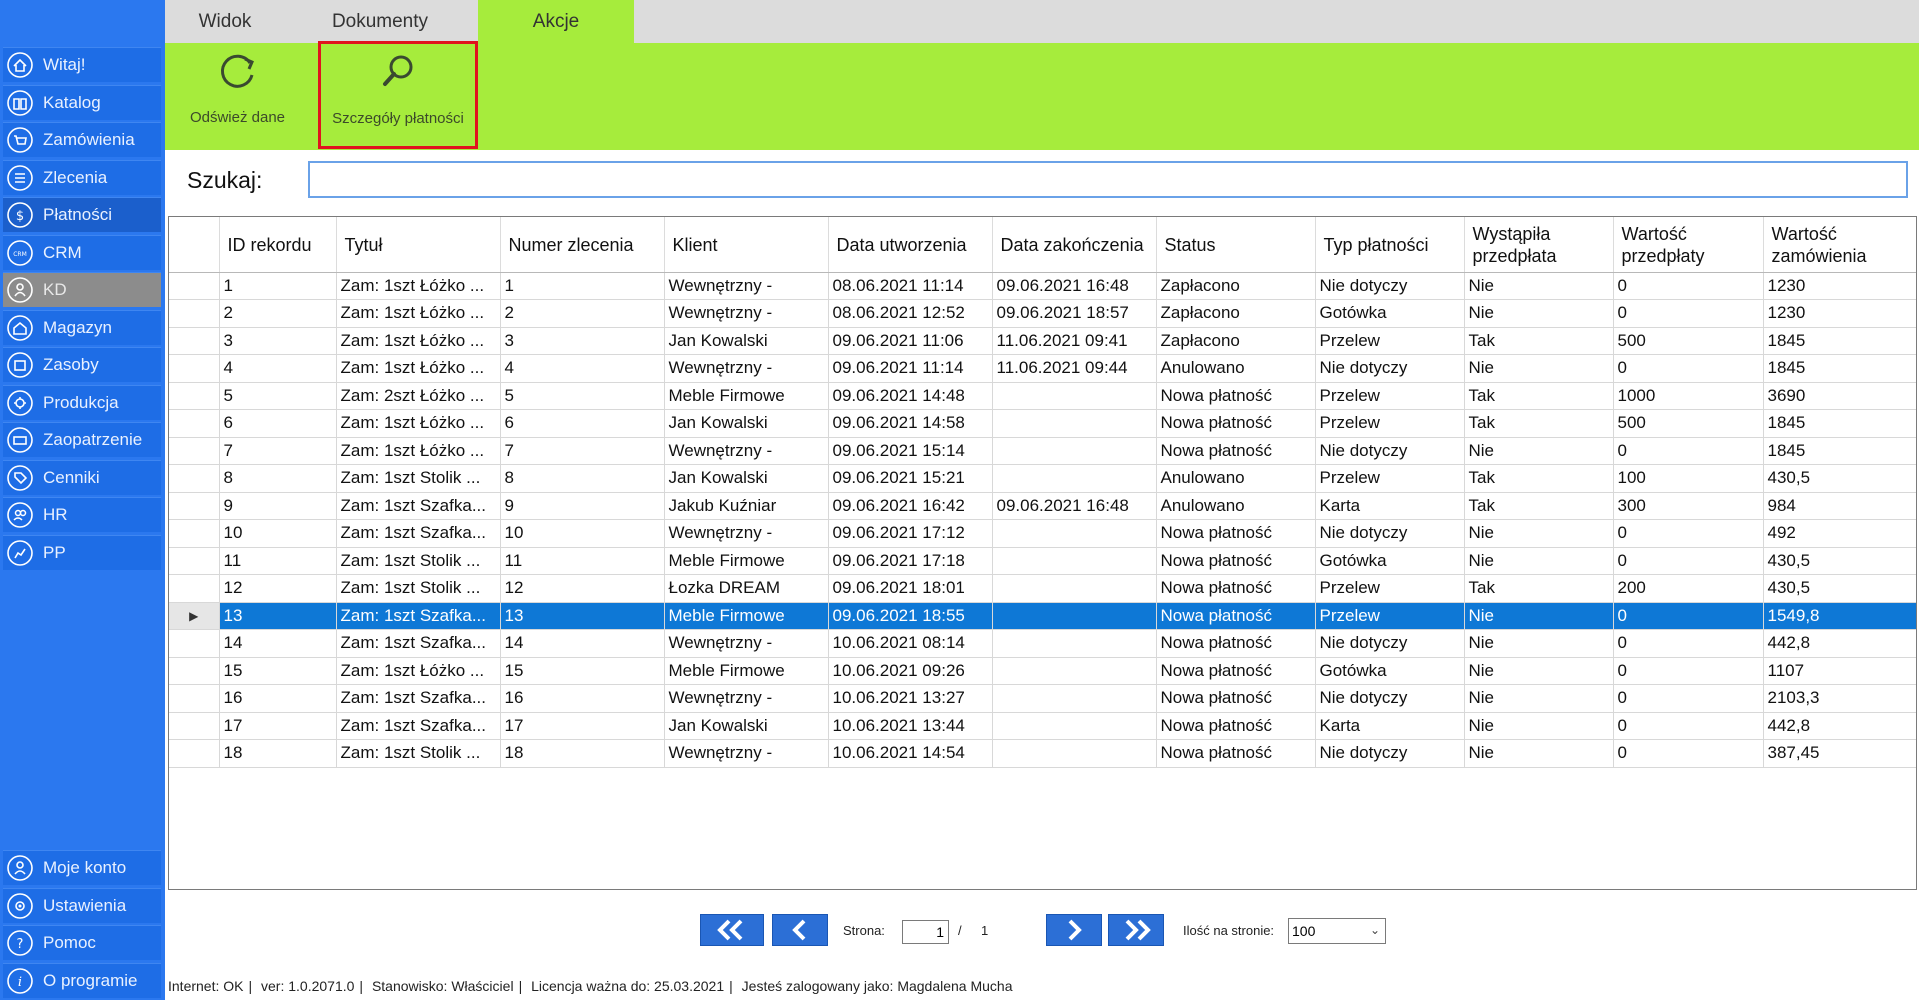 This screenshot has width=1919, height=1000. Describe the element at coordinates (1688, 245) in the screenshot. I see `column-header: Wartość przedpłaty` at that location.